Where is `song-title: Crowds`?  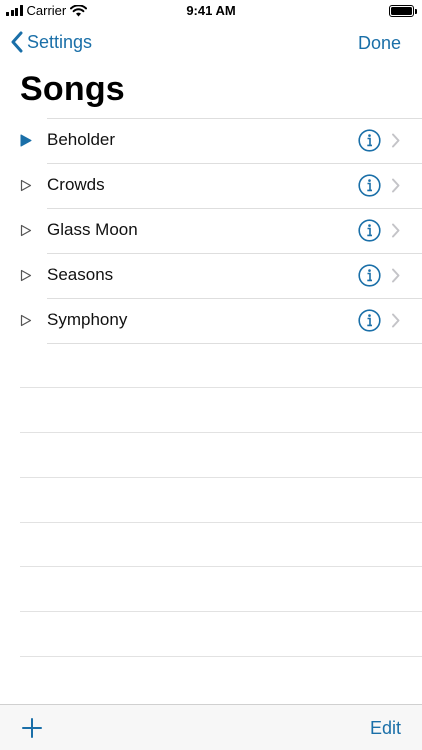 song-title: Crowds is located at coordinates (76, 184).